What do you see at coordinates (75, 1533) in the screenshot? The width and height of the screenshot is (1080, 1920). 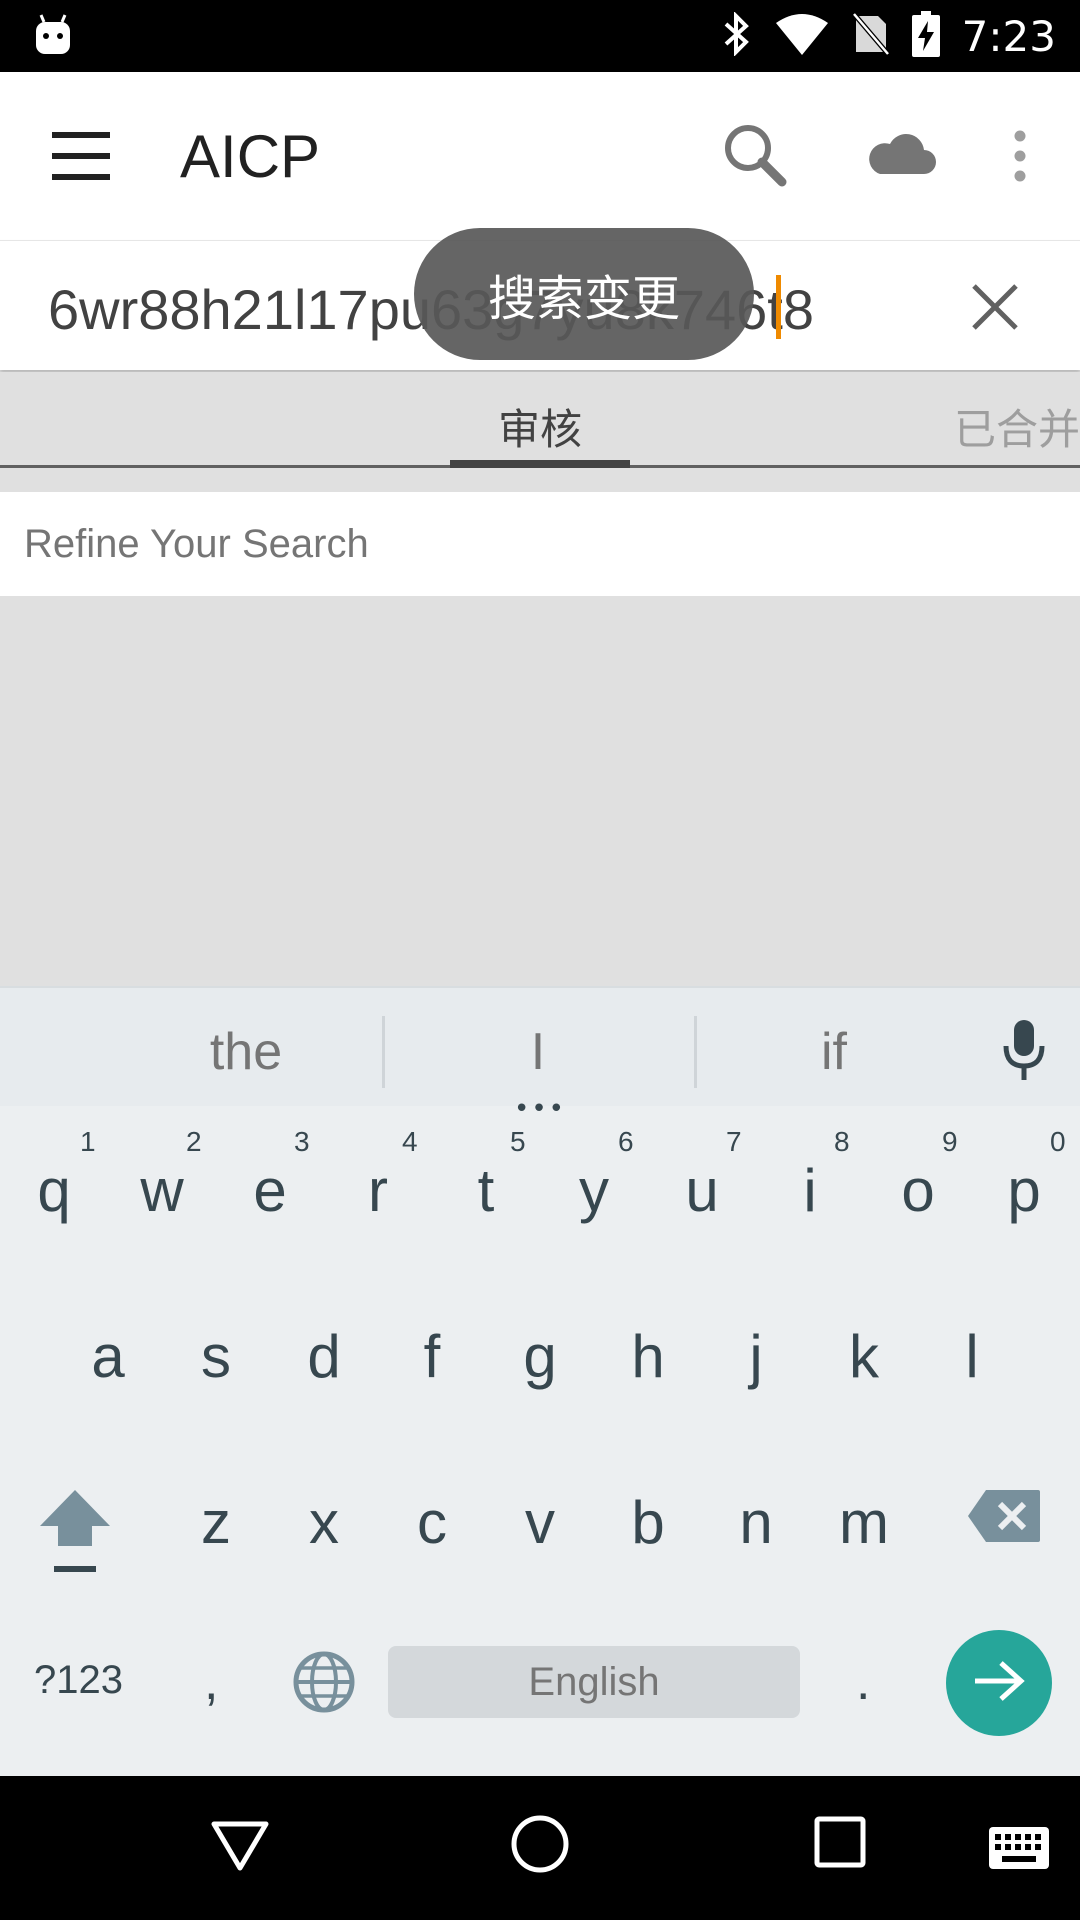 I see `shift-icon` at bounding box center [75, 1533].